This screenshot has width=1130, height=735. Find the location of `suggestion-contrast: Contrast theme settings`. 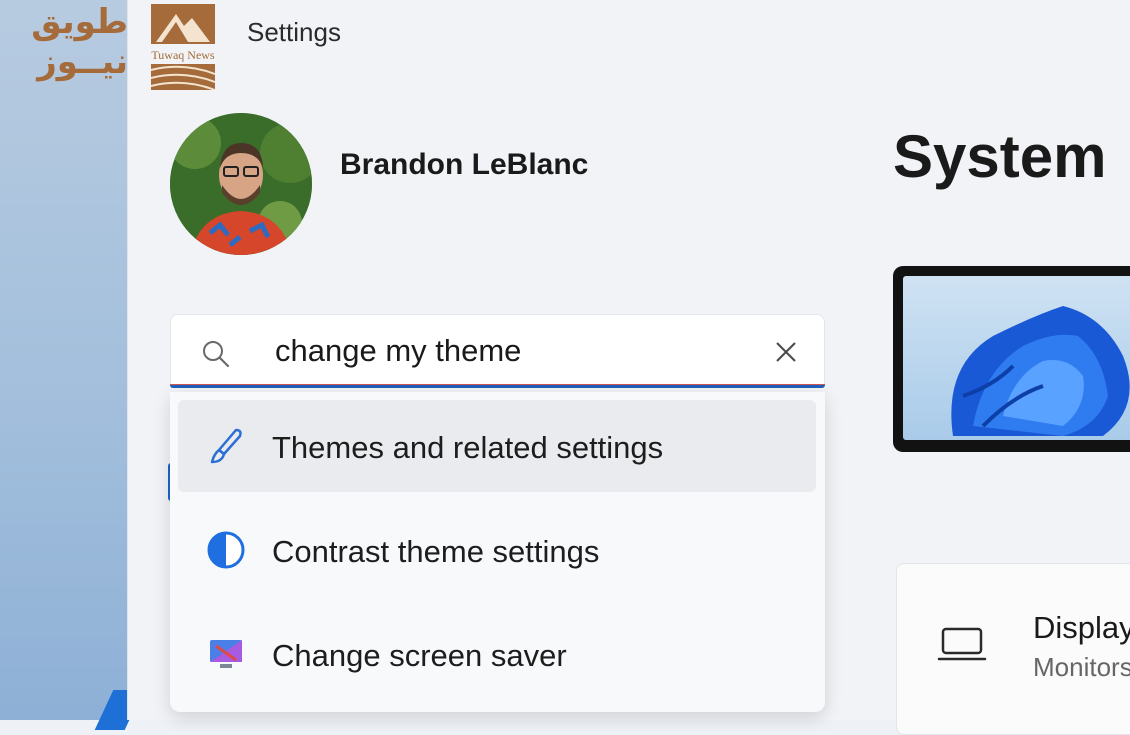

suggestion-contrast: Contrast theme settings is located at coordinates (497, 550).